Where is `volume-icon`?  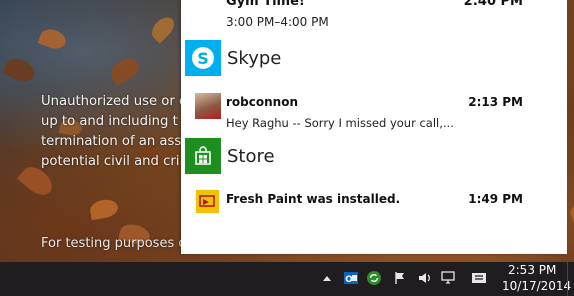
volume-icon is located at coordinates (425, 278).